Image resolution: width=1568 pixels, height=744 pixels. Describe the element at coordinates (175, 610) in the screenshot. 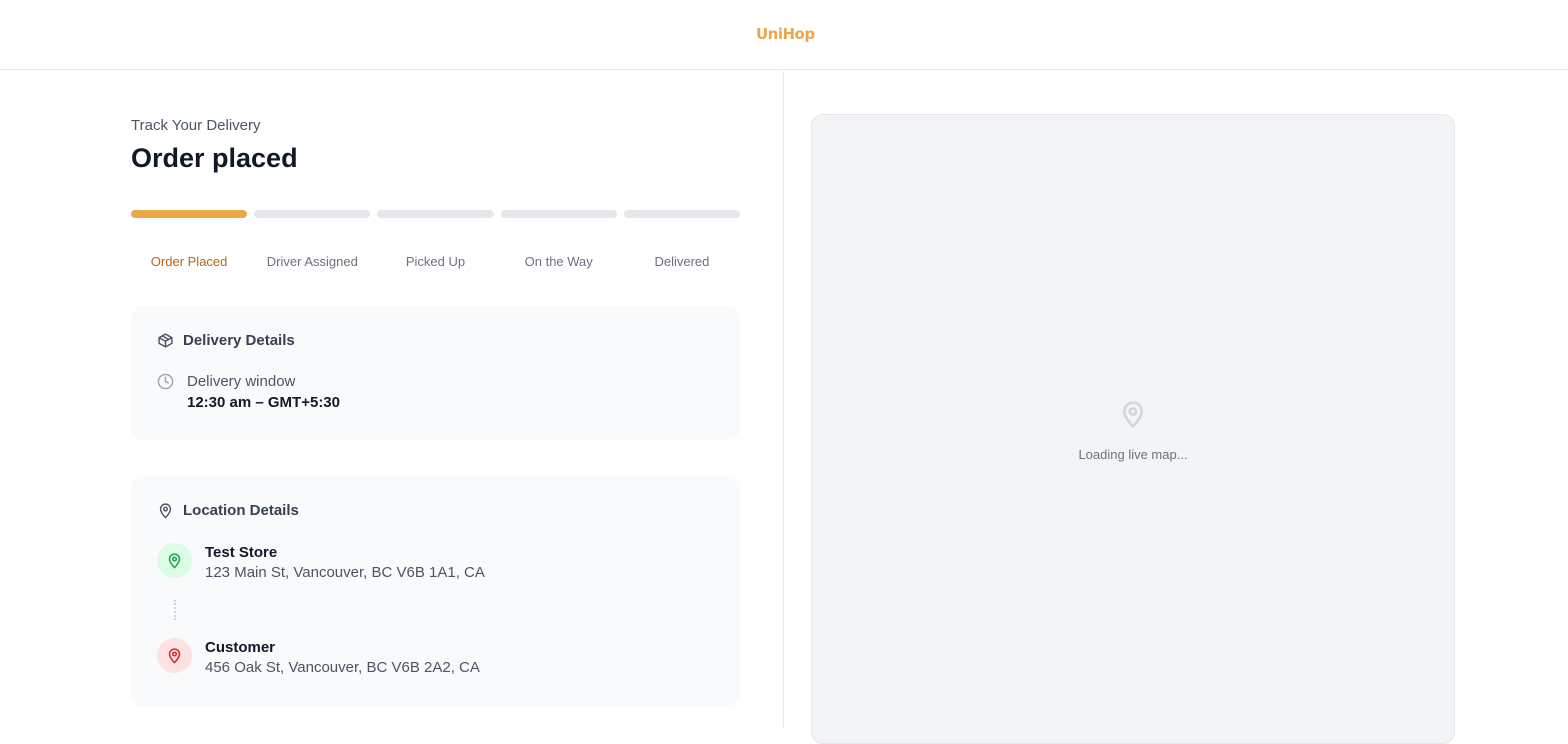

I see `route-connector` at that location.